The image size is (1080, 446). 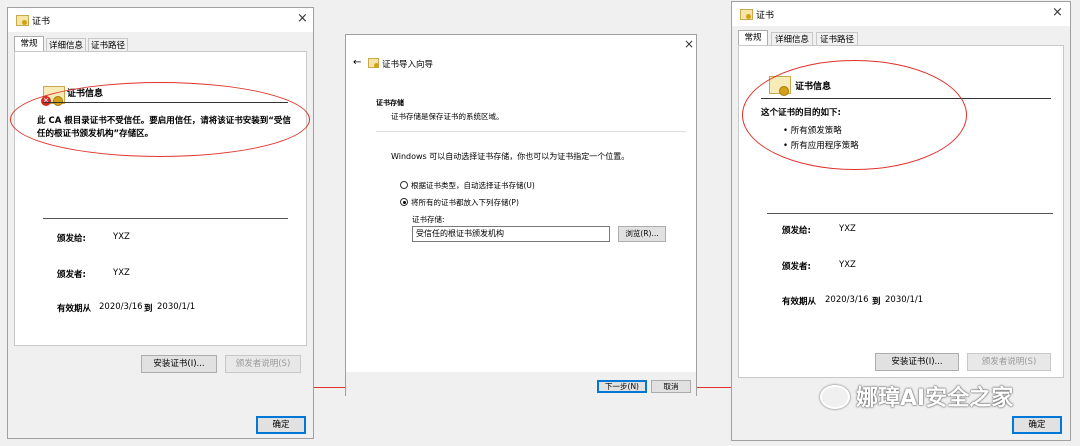 What do you see at coordinates (765, 16) in the screenshot?
I see `right-window-title: 证书` at bounding box center [765, 16].